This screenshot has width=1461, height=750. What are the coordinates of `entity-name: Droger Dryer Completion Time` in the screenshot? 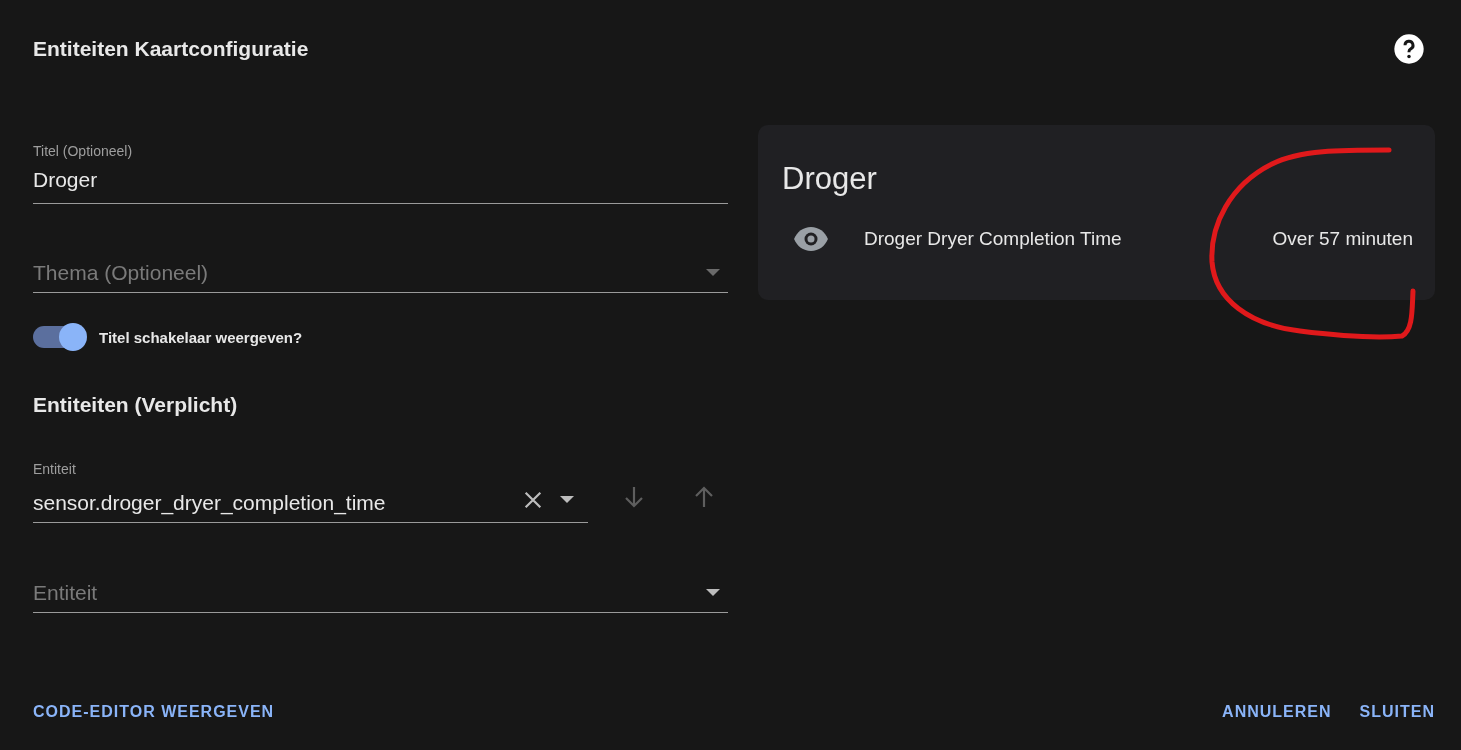 It's located at (1068, 239).